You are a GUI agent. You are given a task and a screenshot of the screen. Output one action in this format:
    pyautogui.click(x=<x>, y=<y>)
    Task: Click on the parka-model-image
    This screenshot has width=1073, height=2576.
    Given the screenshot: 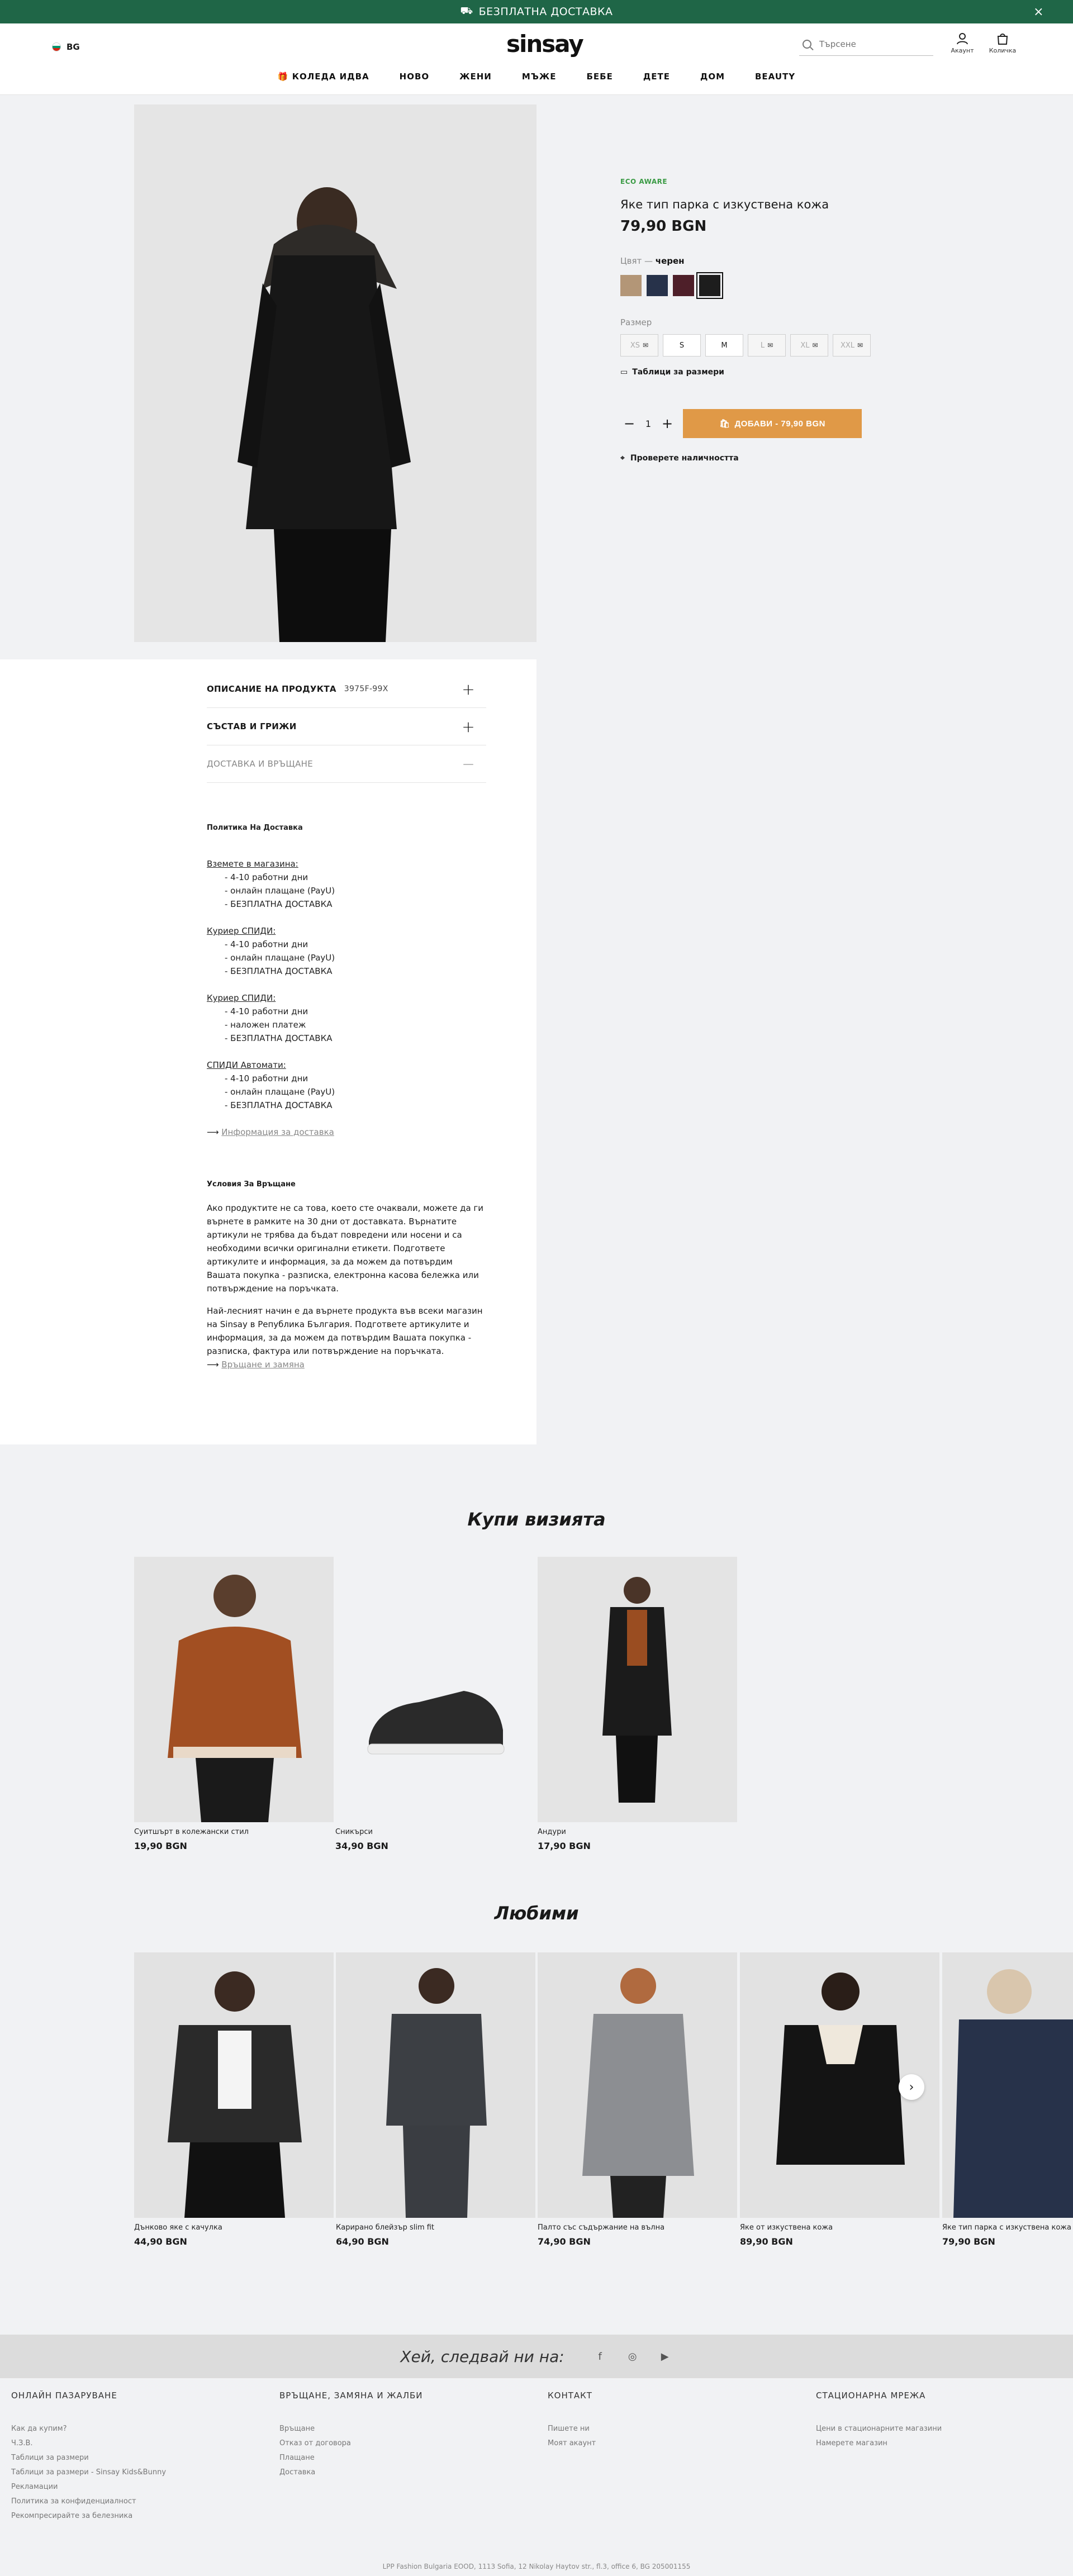 What is the action you would take?
    pyautogui.click(x=335, y=373)
    